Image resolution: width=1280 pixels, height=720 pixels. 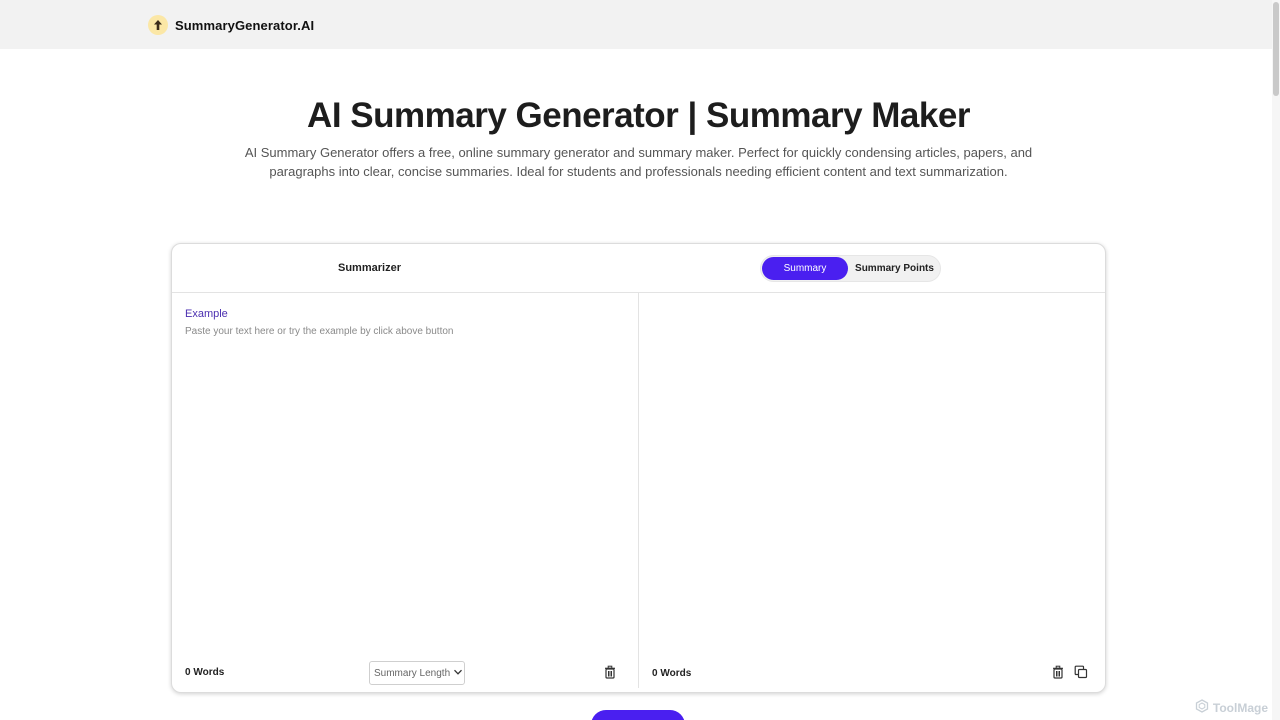 I want to click on mode-toggle: Summary Summary Points, so click(x=850, y=268).